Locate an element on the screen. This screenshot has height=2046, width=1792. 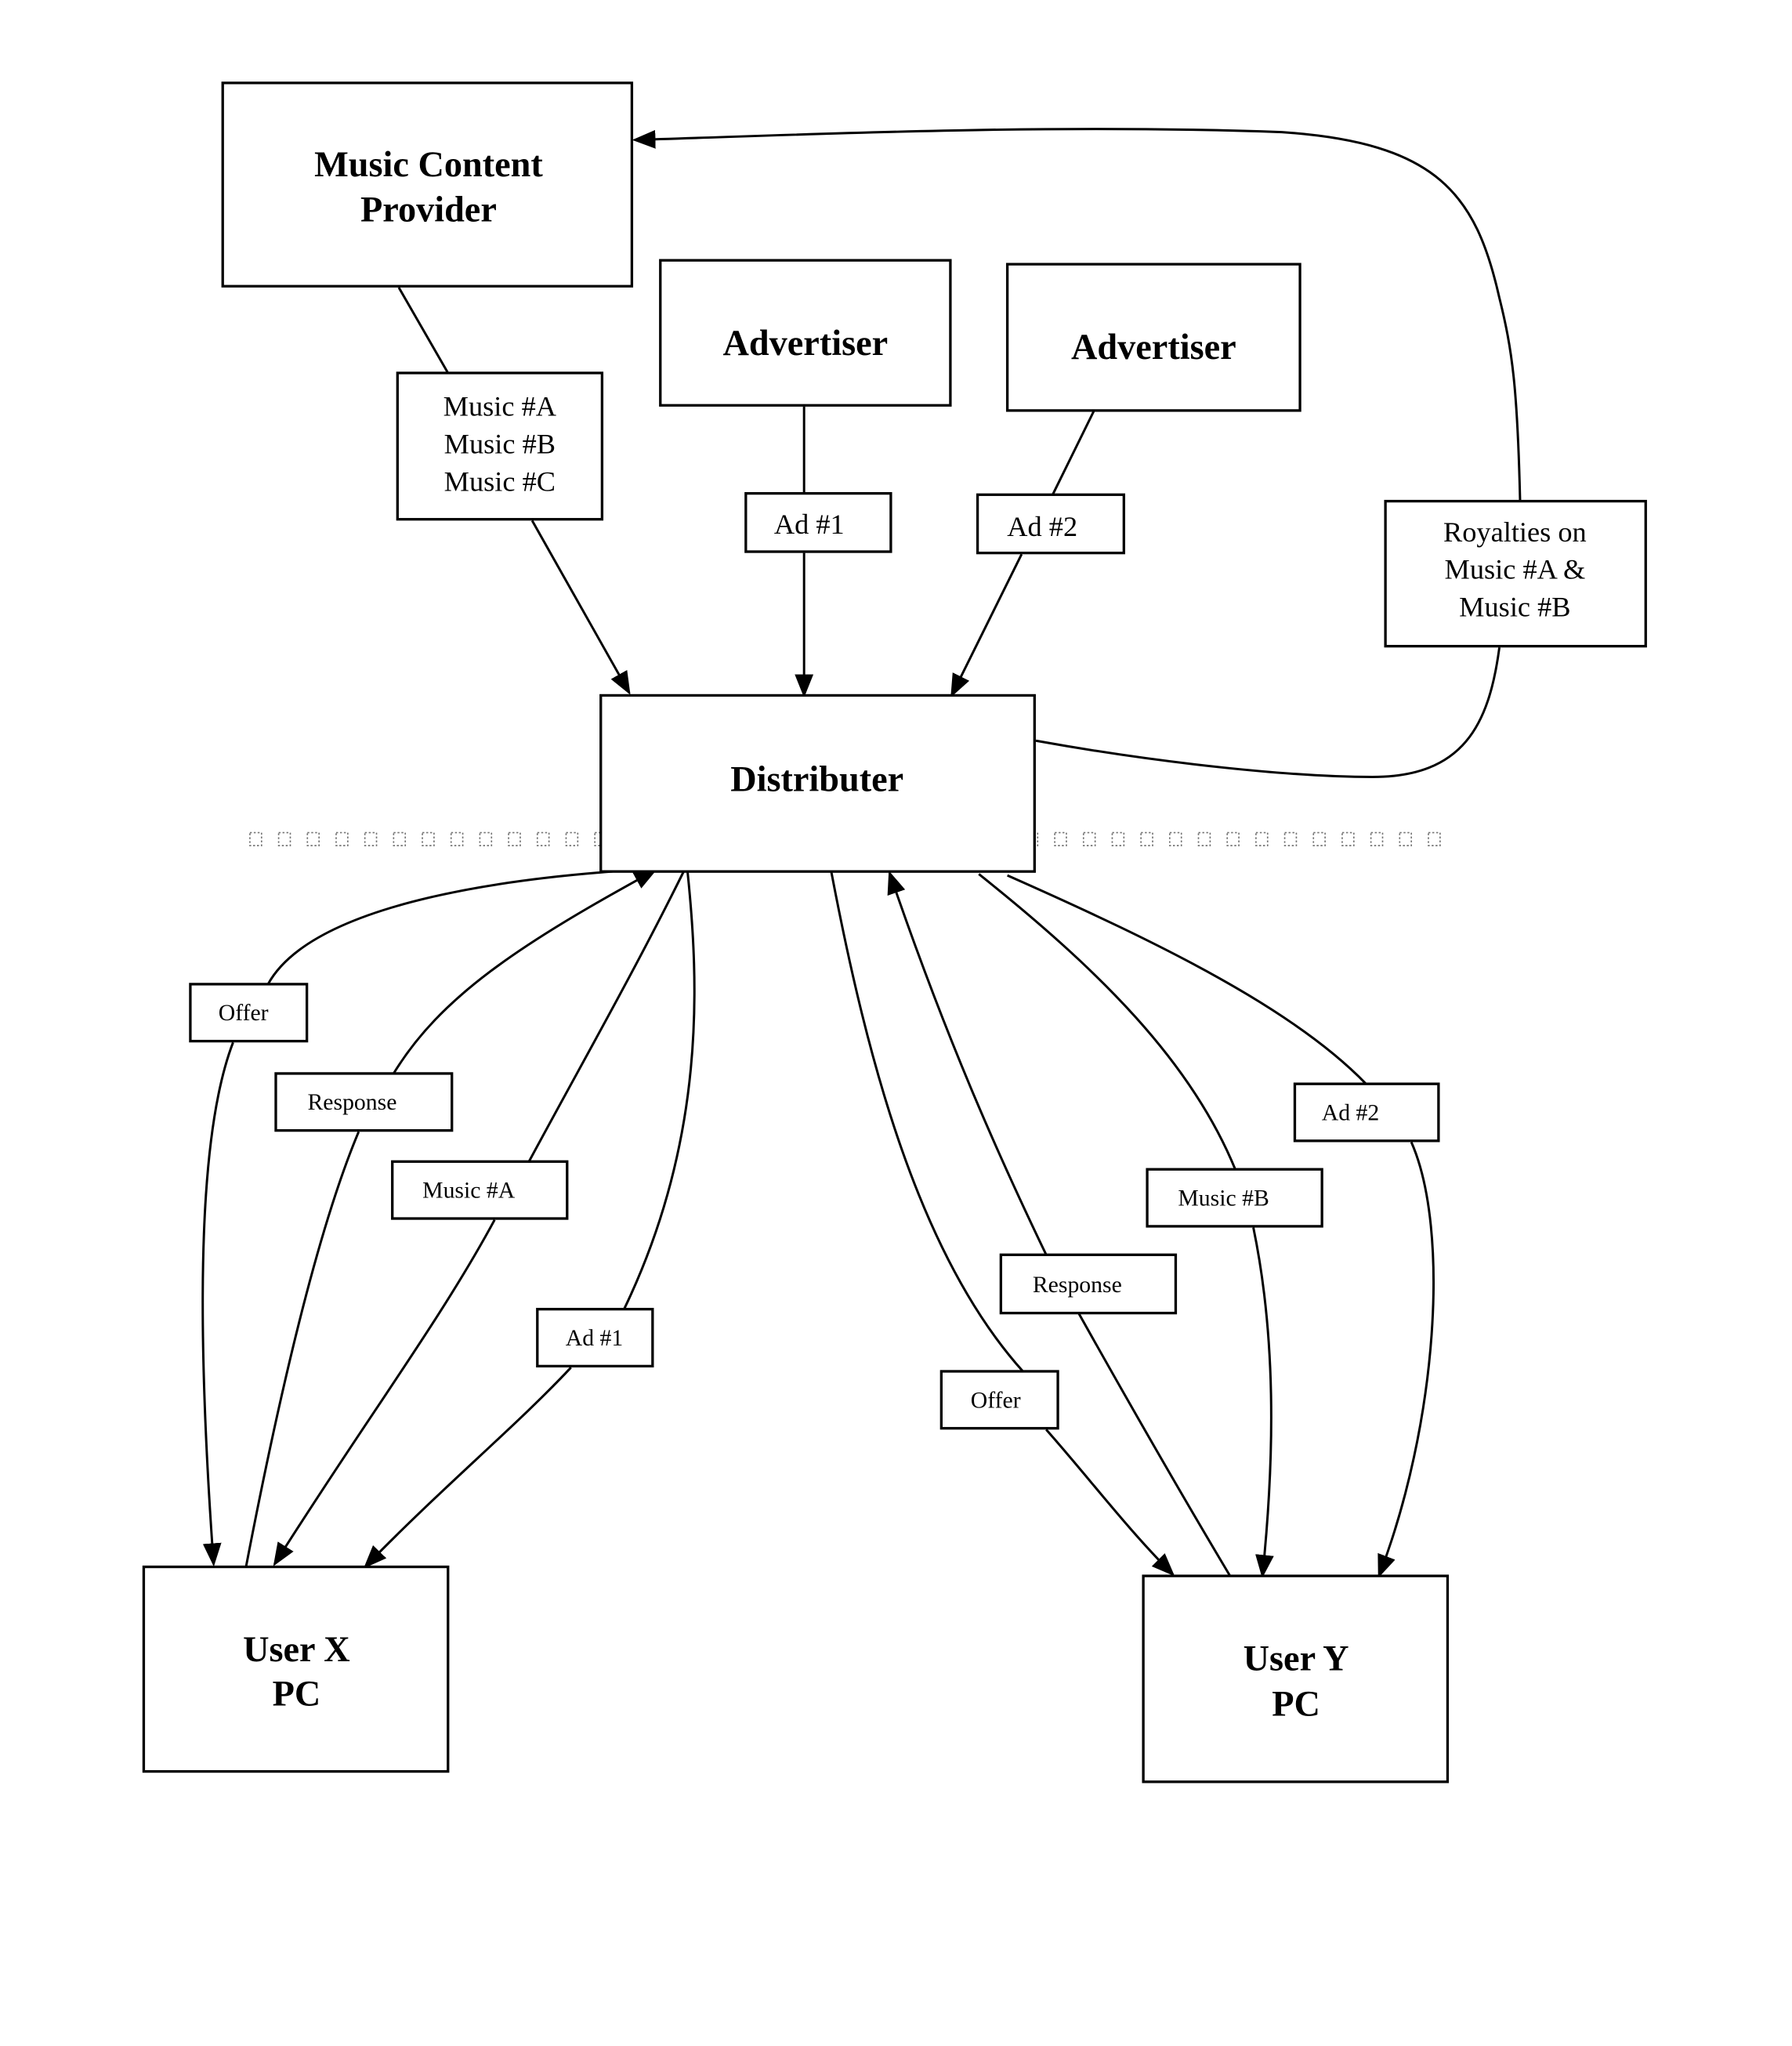
node-advertiser-2: Advertiser is located at coordinates (1153, 337).